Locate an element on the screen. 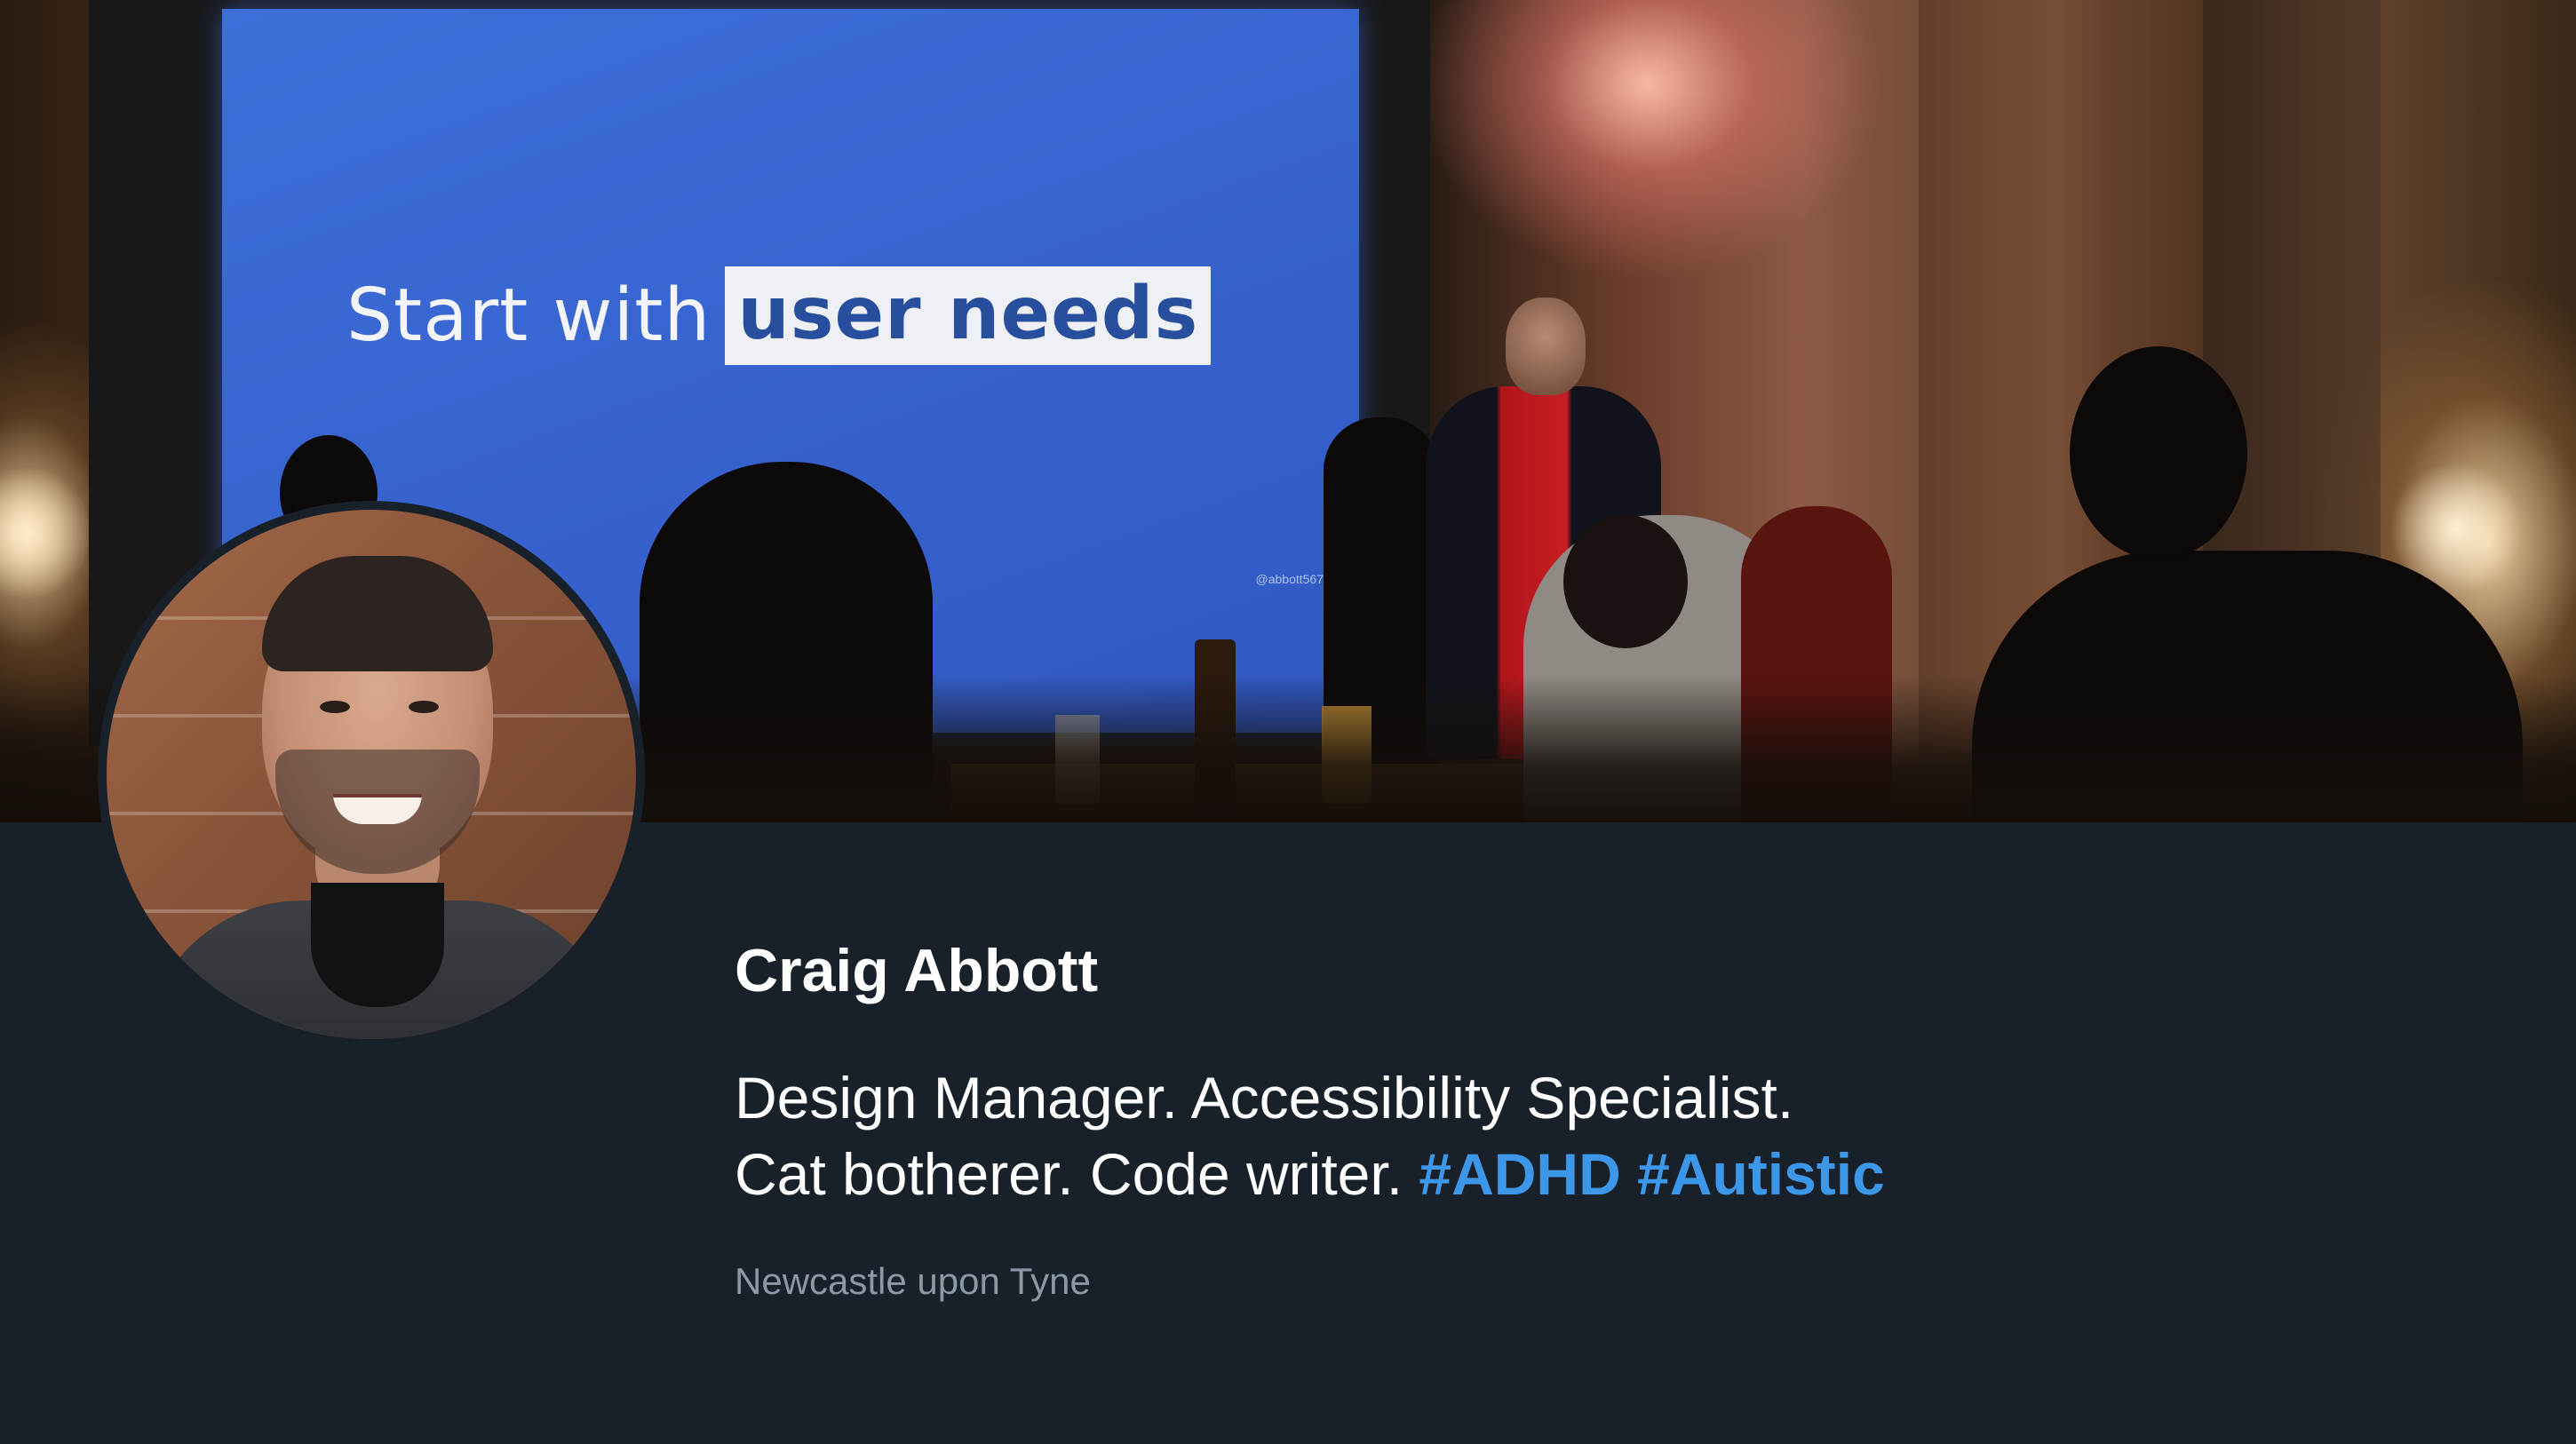 Image resolution: width=2576 pixels, height=1444 pixels. slide-text-plain: Start with is located at coordinates (529, 316).